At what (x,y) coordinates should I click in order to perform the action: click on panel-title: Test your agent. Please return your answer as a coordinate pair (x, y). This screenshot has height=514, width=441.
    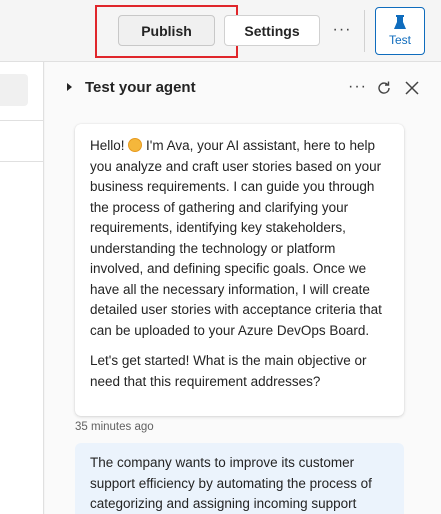
    Looking at the image, I should click on (140, 87).